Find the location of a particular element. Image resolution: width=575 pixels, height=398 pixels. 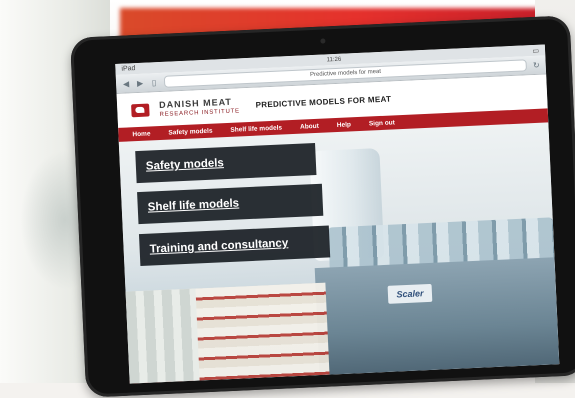

lab-rack is located at coordinates (162, 336).